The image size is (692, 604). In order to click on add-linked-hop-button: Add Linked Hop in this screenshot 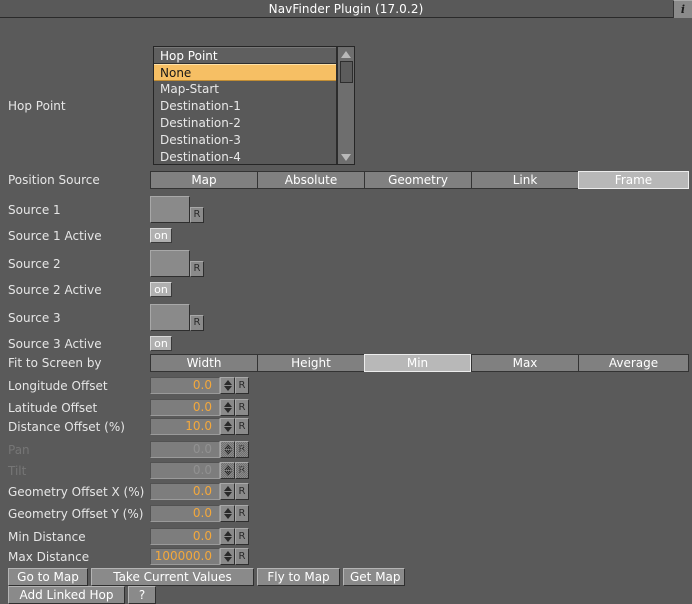, I will do `click(66, 595)`.